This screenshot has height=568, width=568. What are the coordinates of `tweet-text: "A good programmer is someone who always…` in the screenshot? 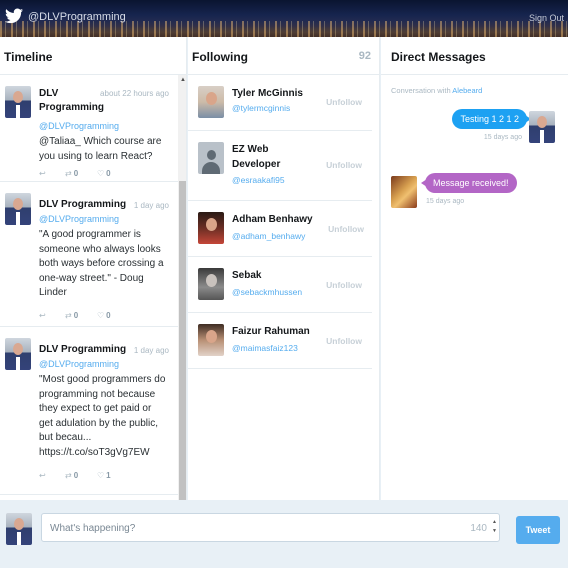 It's located at (101, 263).